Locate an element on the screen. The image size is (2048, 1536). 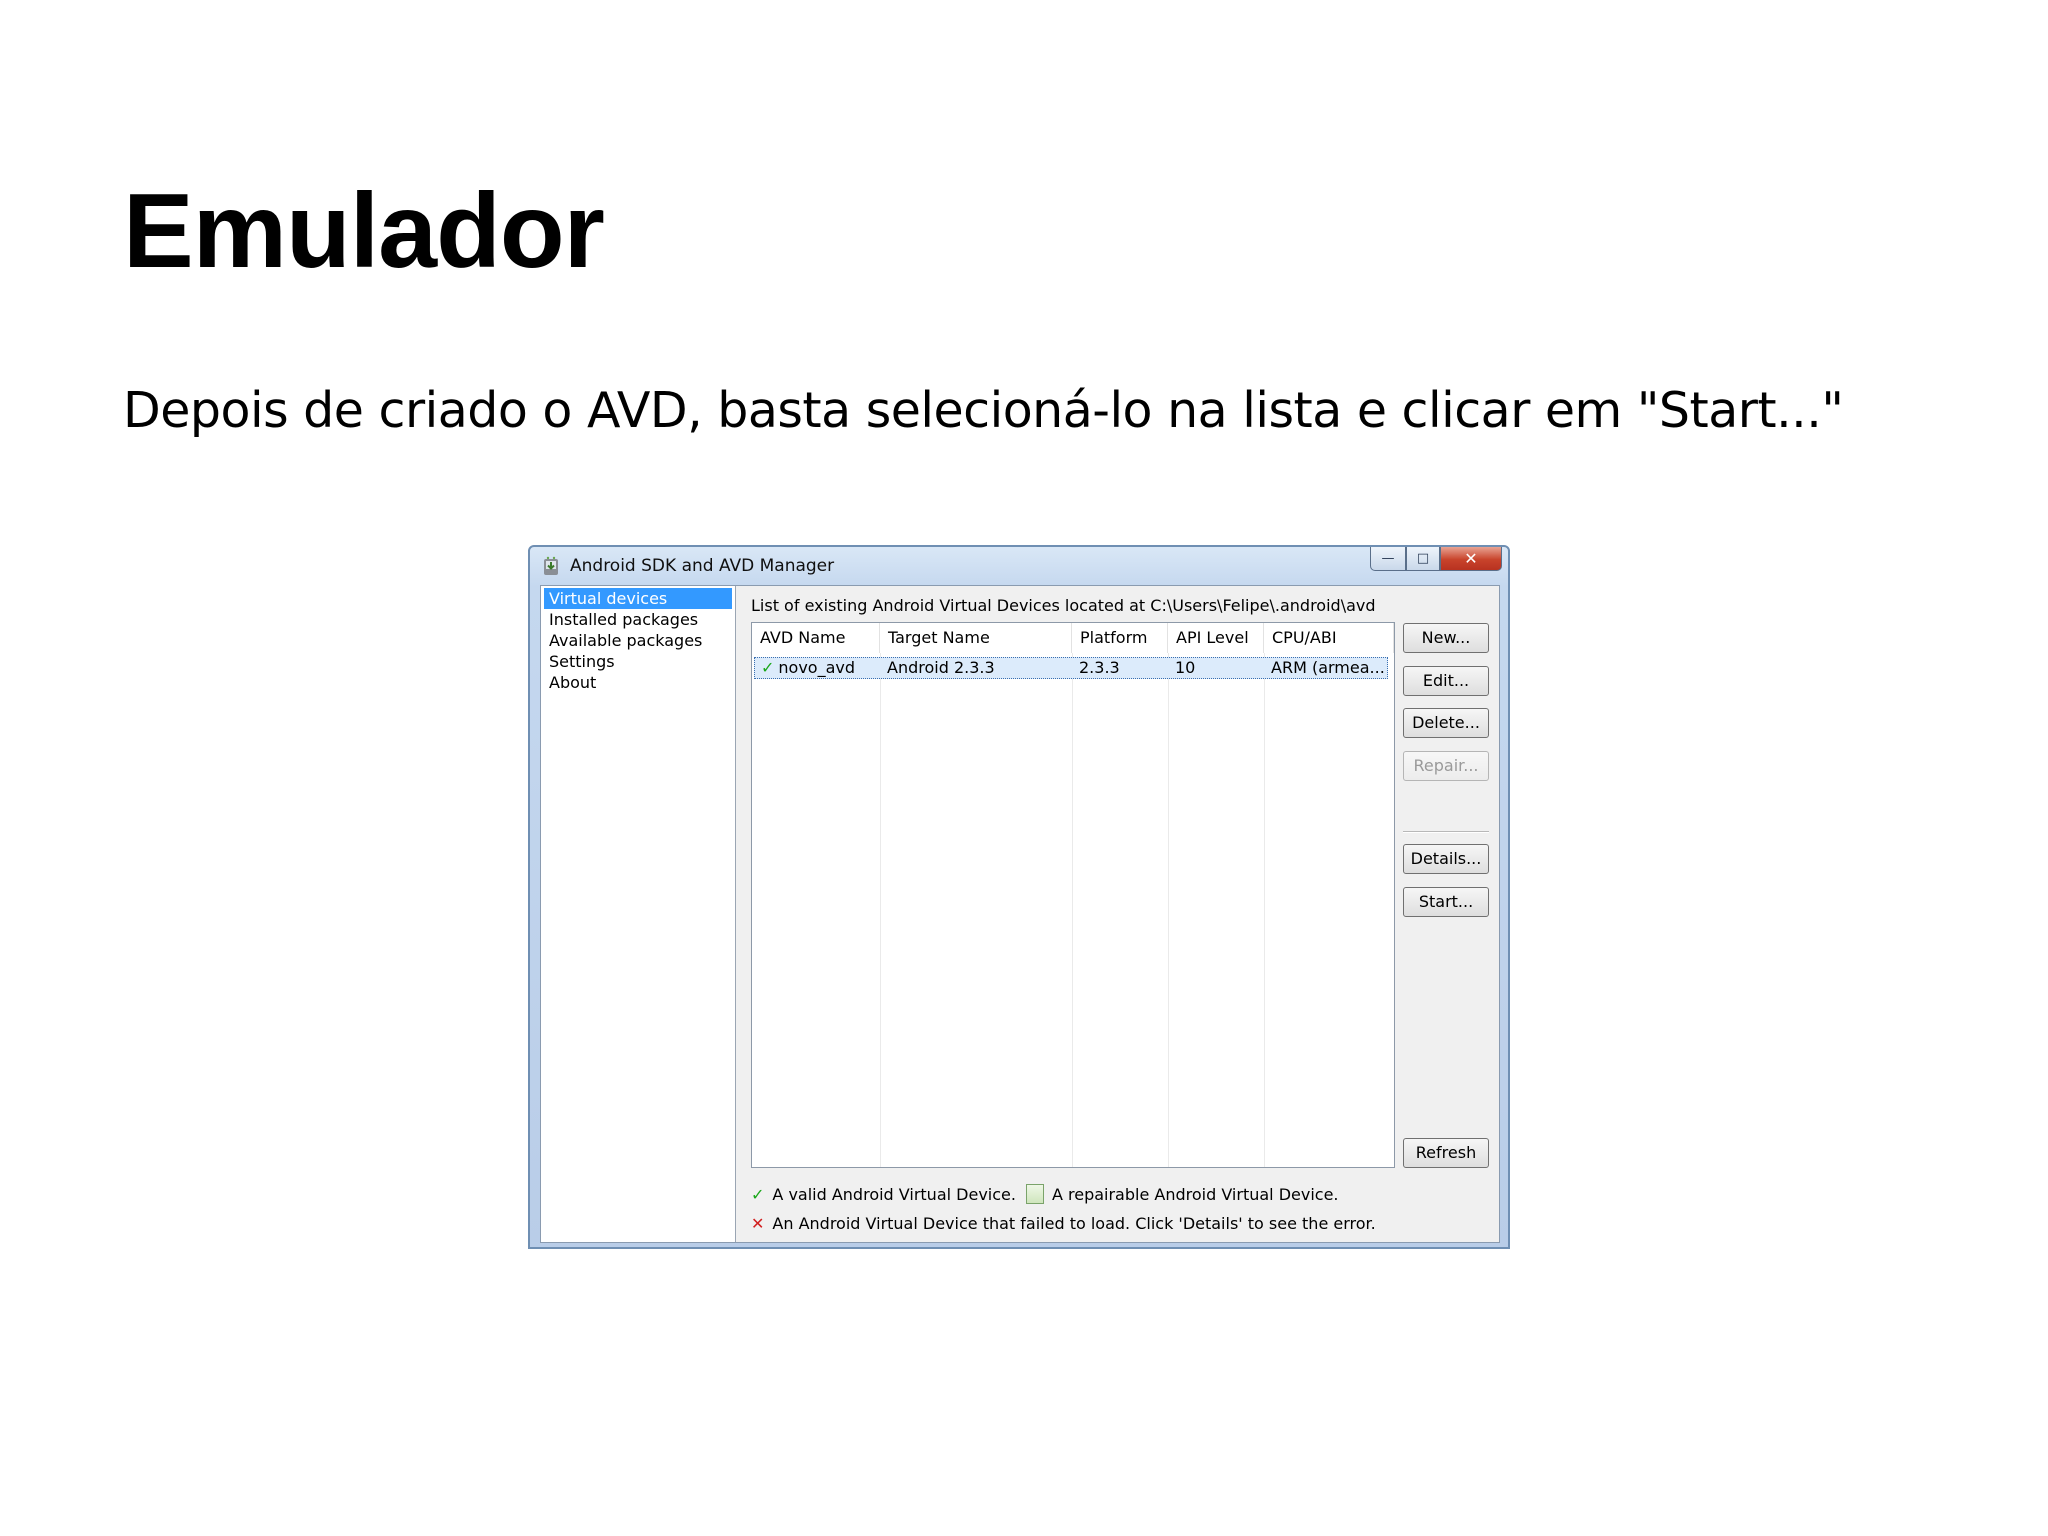
column-header-target-name: Target Name is located at coordinates (976, 638).